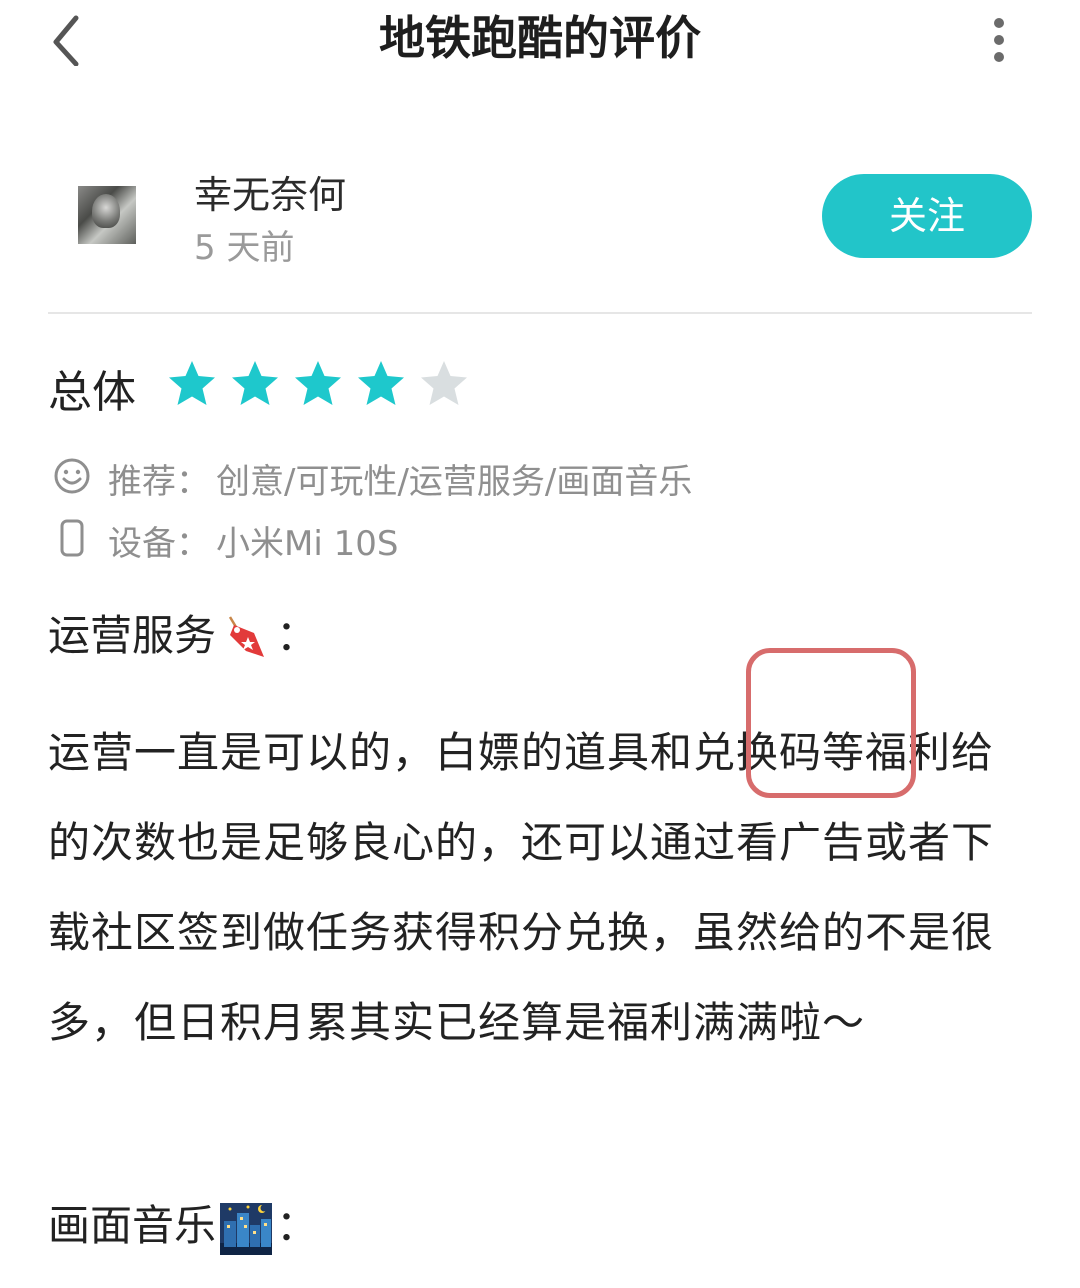  I want to click on rating-label: 总体, so click(92, 392).